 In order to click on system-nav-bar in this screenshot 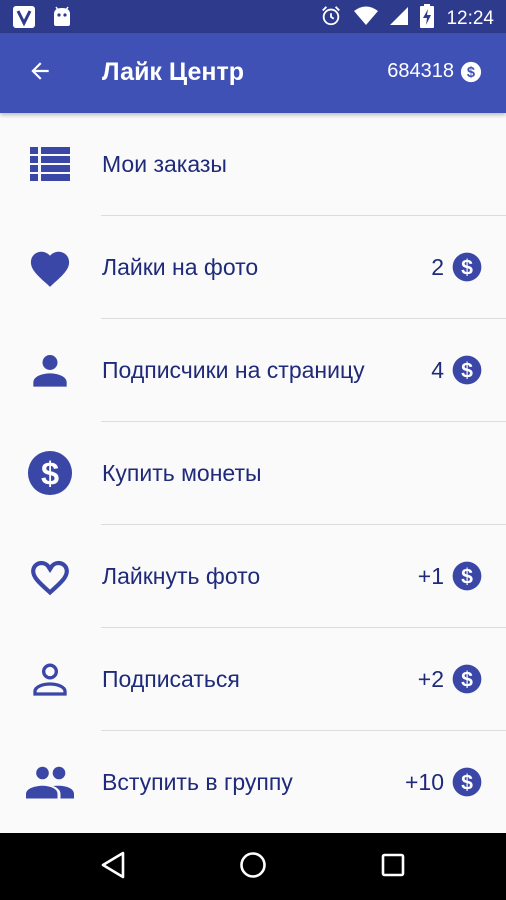, I will do `click(253, 866)`.